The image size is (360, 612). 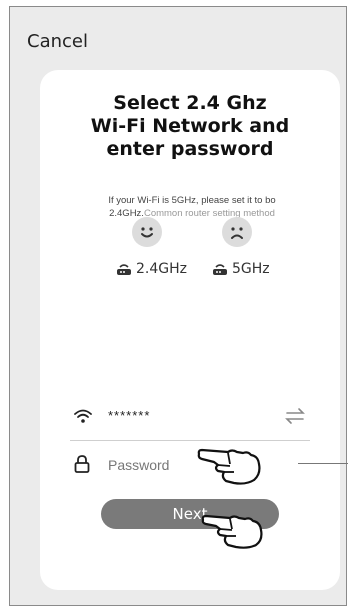 I want to click on swap-network-icon, so click(x=295, y=416).